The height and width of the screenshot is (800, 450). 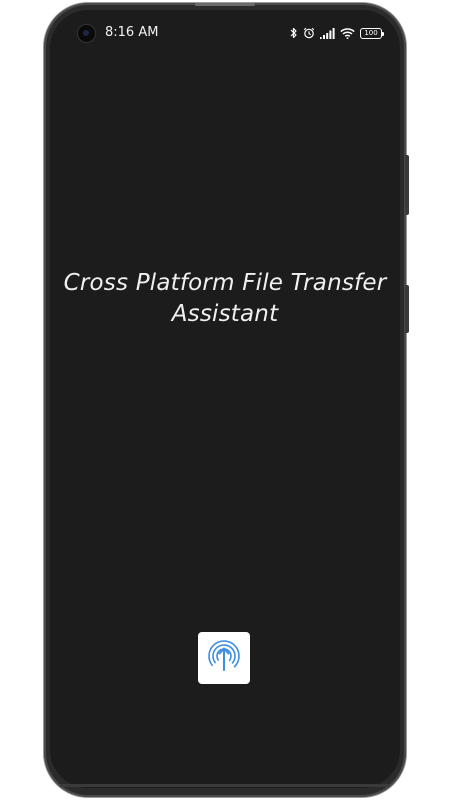 I want to click on status-icons: 100, so click(x=337, y=33).